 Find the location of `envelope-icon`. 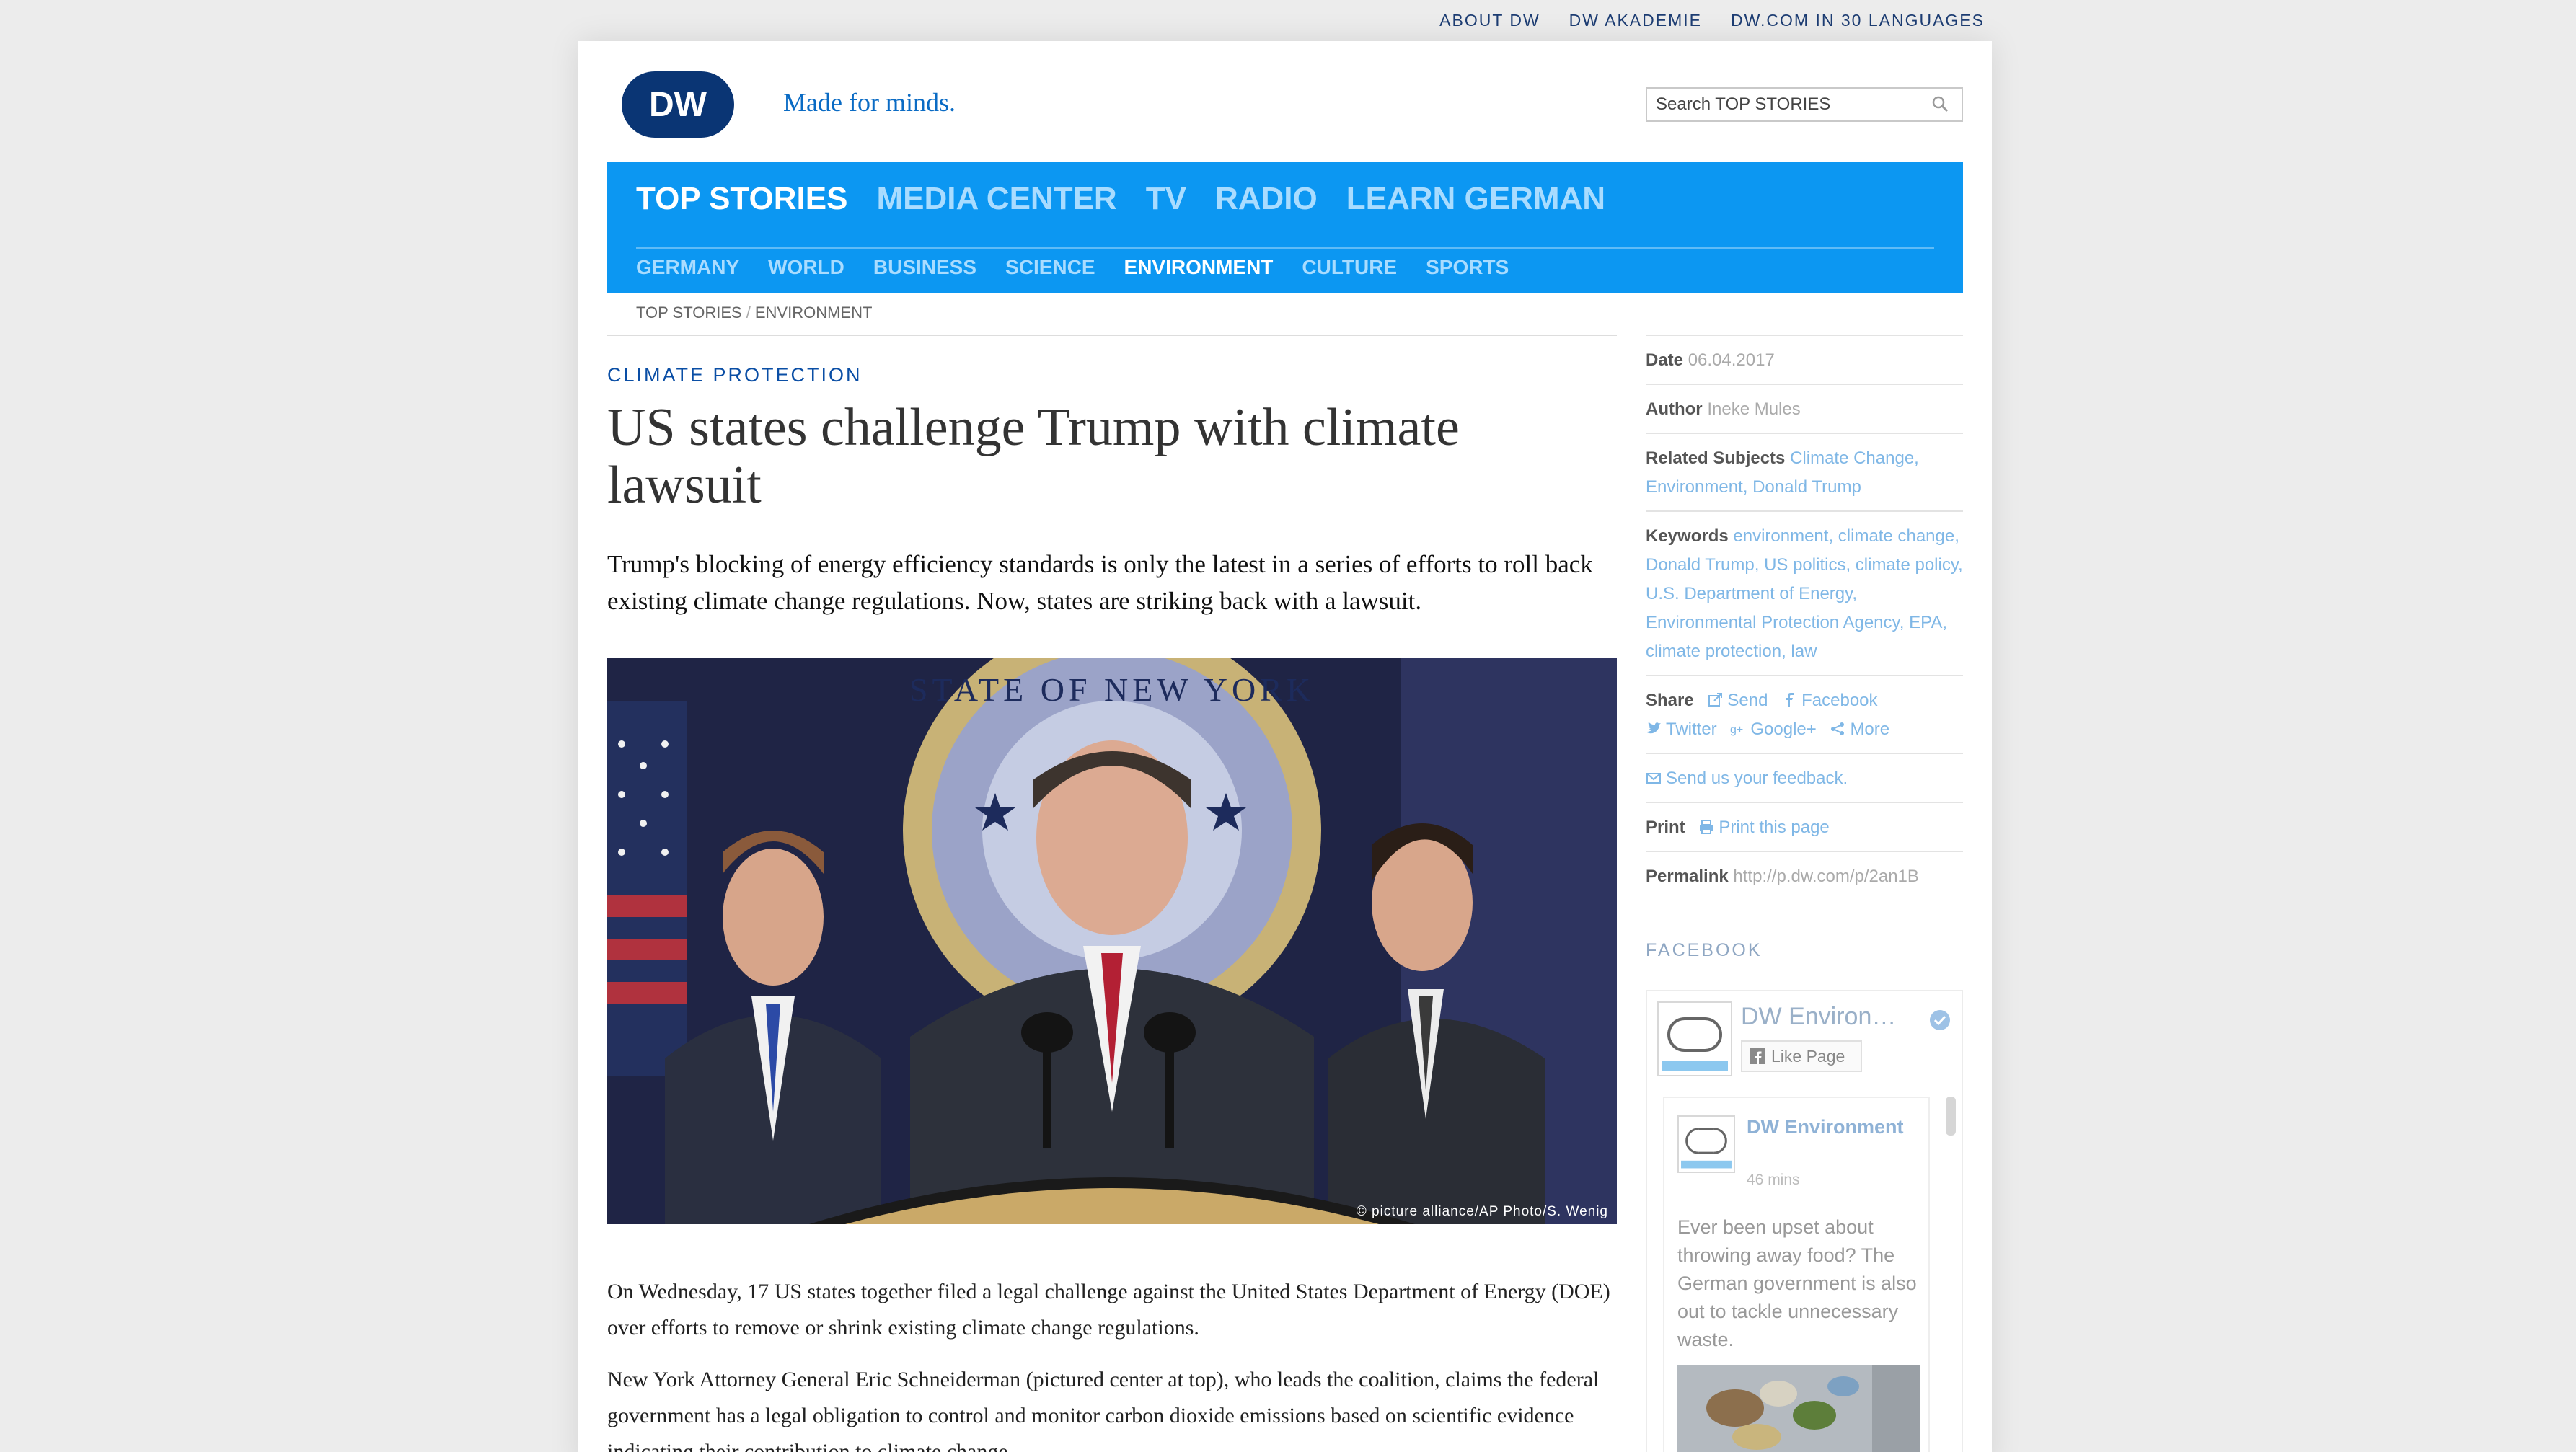

envelope-icon is located at coordinates (1653, 778).